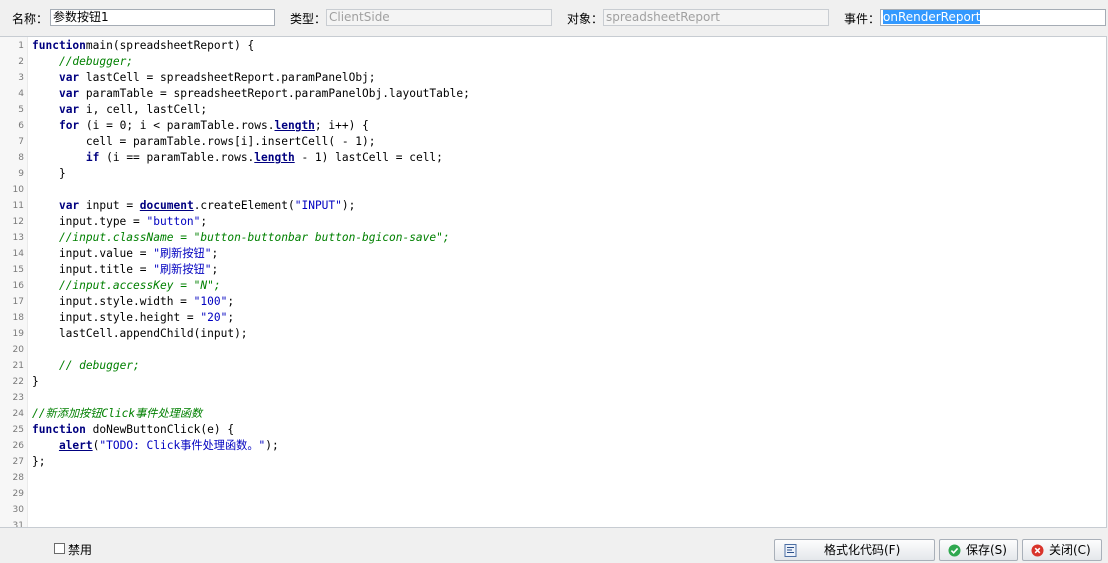 The height and width of the screenshot is (563, 1108). I want to click on keyword-token: for, so click(69, 125).